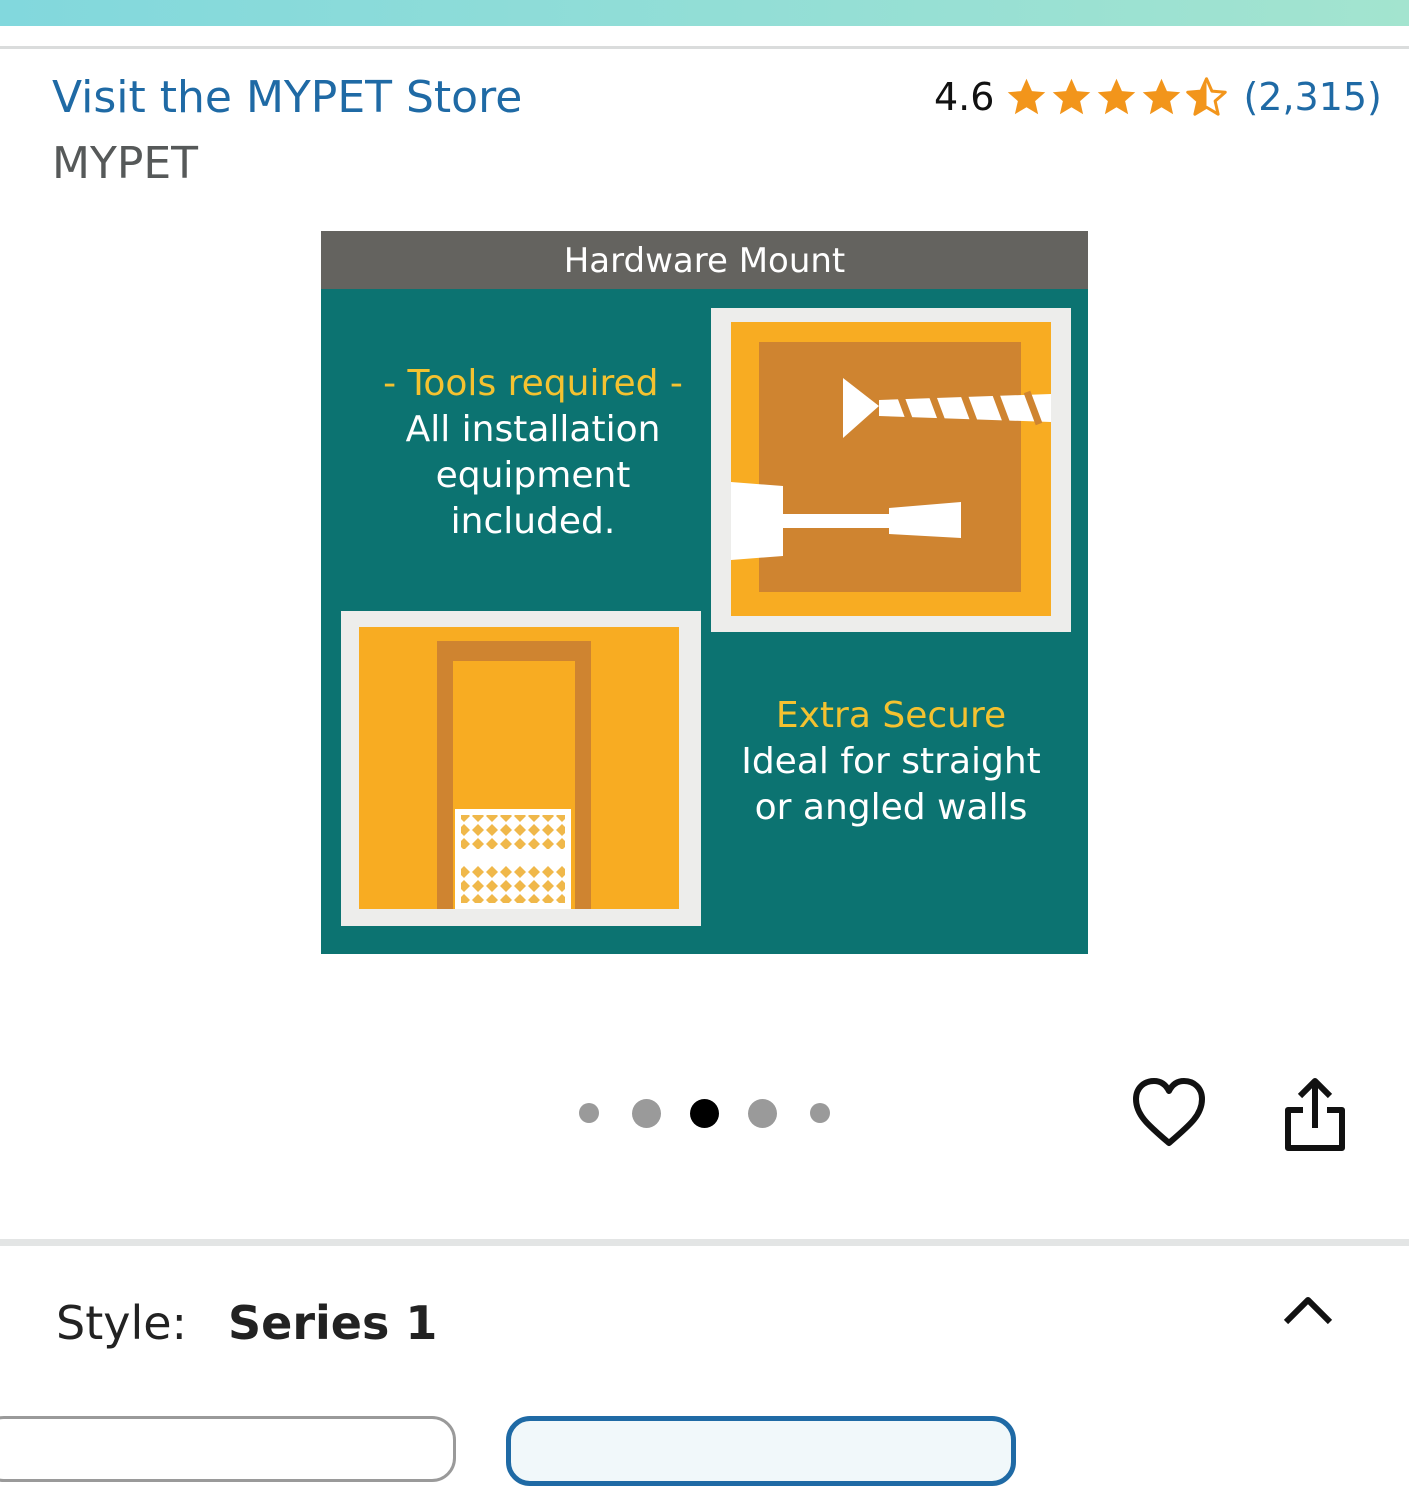  Describe the element at coordinates (333, 1323) in the screenshot. I see `style-value: Series 1` at that location.